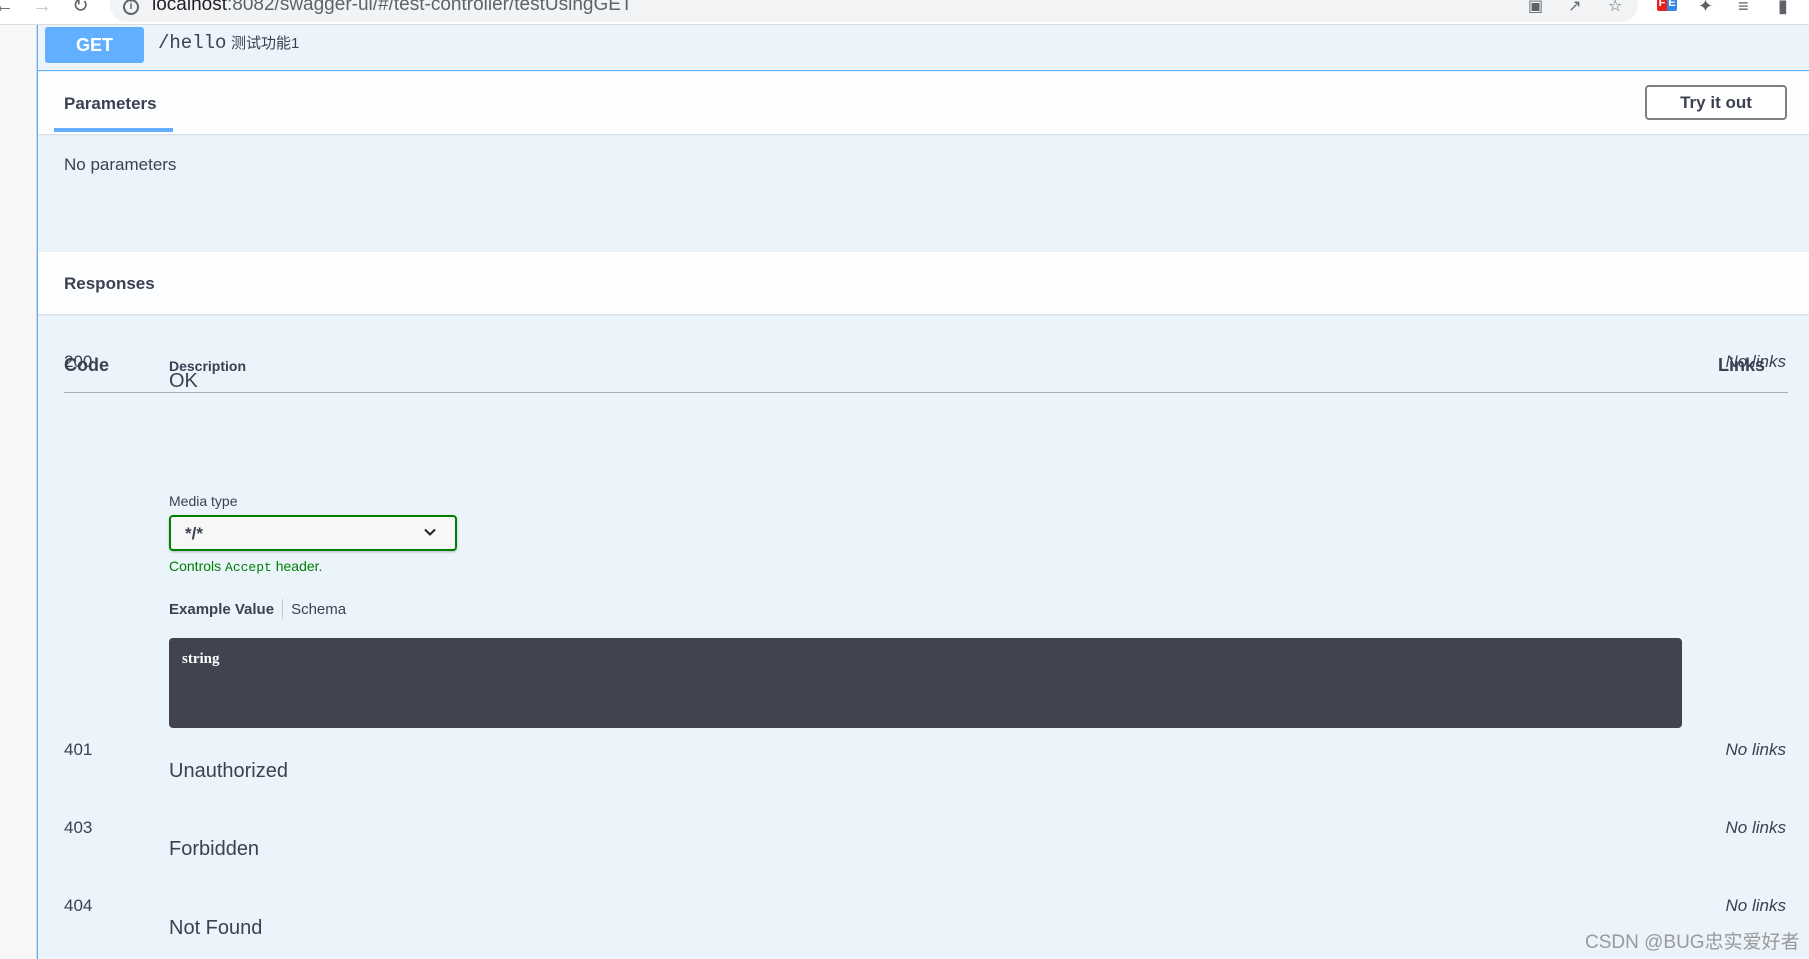 Image resolution: width=1809 pixels, height=959 pixels. What do you see at coordinates (313, 533) in the screenshot?
I see `media-type-select: */*` at bounding box center [313, 533].